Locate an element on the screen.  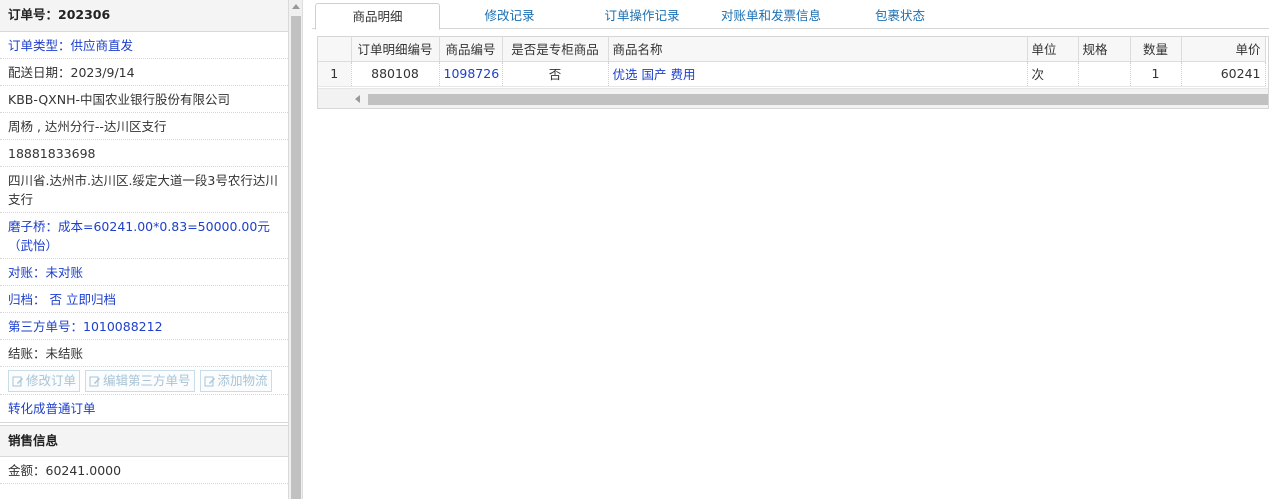
edit-third-party-label: 编辑第三方单号 is located at coordinates (147, 380).